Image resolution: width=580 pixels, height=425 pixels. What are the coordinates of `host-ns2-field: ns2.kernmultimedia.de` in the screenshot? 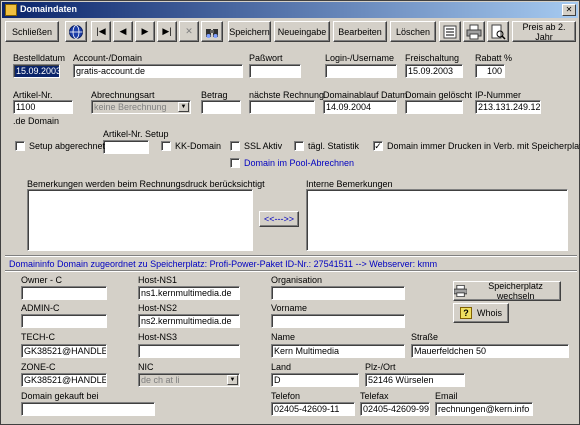 It's located at (189, 321).